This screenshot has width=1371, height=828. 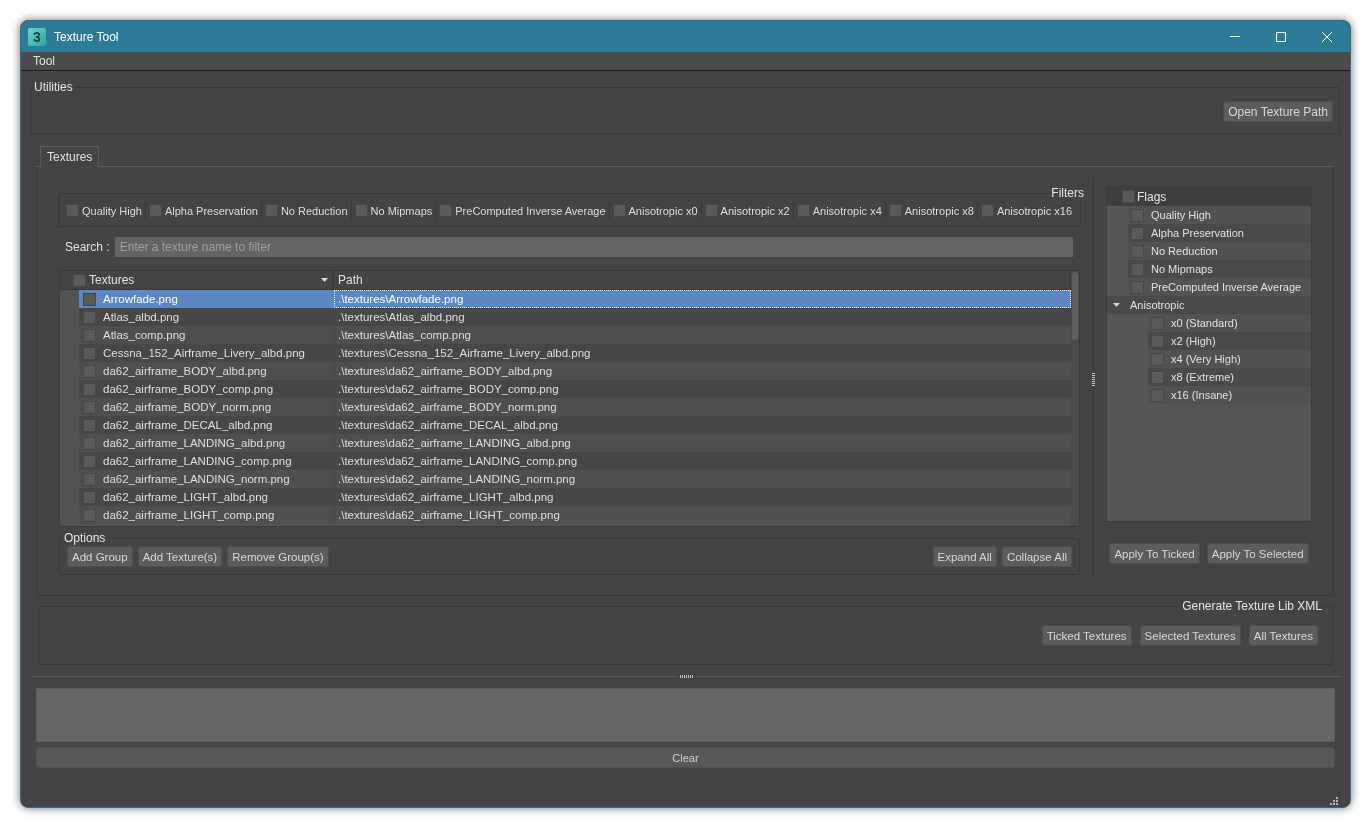 I want to click on table-row: Cessna_152_Airframe_Livery_albd.png .\textures\Cessna_152_Airframe_Livery_albd.png, so click(x=575, y=353).